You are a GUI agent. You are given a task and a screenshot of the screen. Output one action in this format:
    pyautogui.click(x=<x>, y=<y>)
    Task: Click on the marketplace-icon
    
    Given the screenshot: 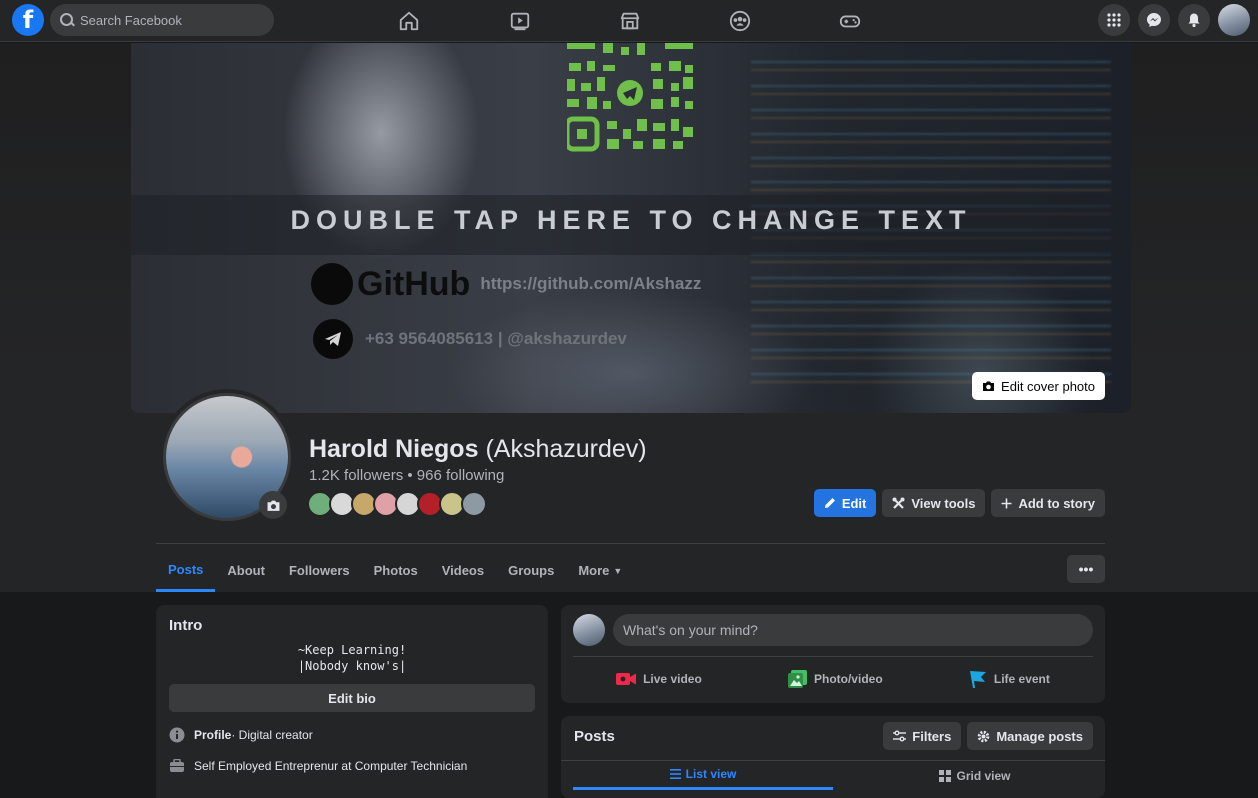 What is the action you would take?
    pyautogui.click(x=630, y=21)
    